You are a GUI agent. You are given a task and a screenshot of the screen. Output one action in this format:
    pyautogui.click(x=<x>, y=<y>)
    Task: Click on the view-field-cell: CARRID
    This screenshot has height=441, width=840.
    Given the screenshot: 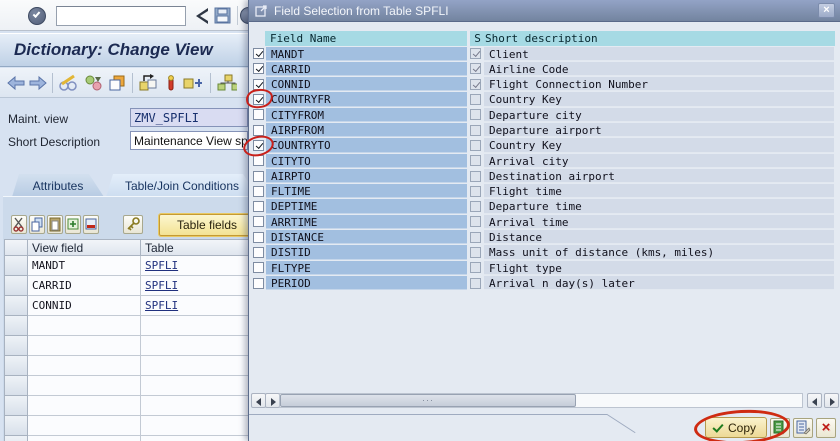 What is the action you would take?
    pyautogui.click(x=84, y=286)
    